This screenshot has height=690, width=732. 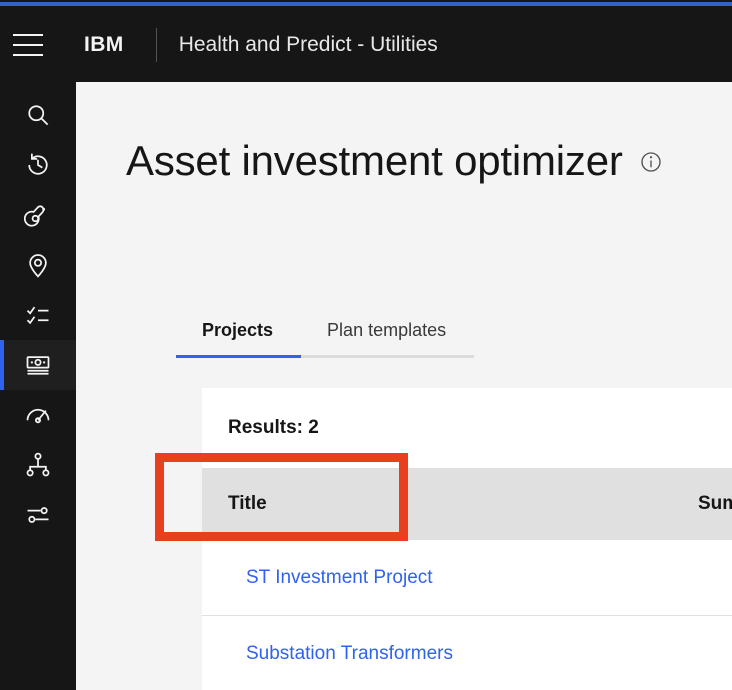 What do you see at coordinates (239, 339) in the screenshot?
I see `tab-projects: Projects` at bounding box center [239, 339].